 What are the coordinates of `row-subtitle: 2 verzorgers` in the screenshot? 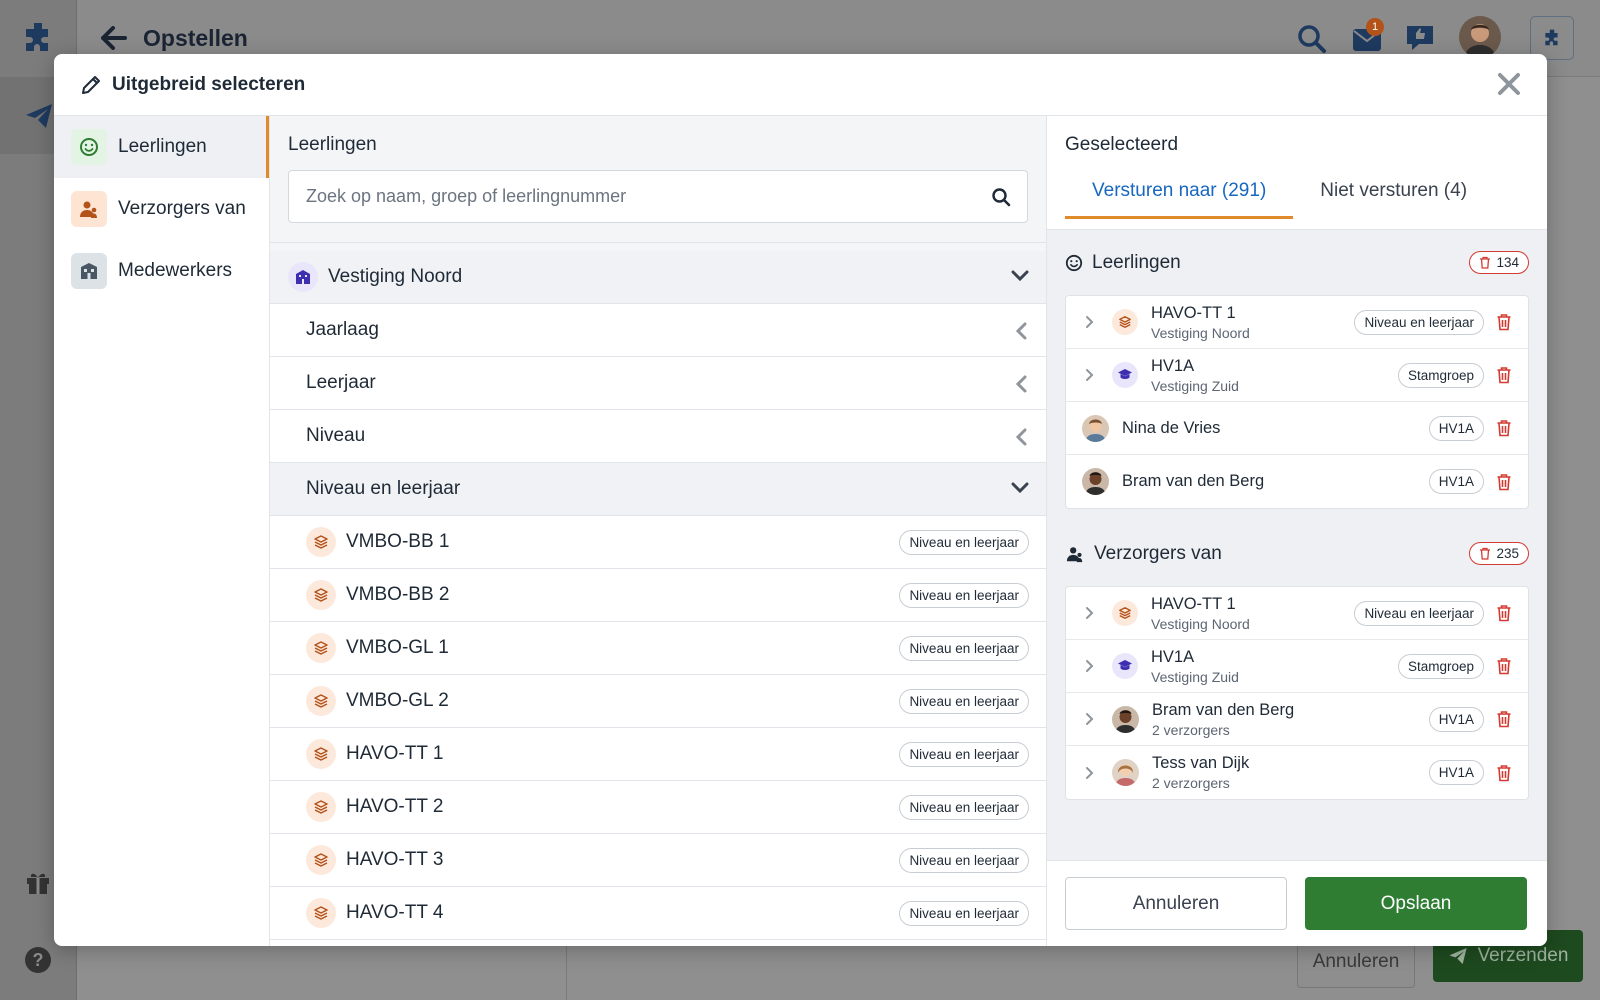 It's located at (1191, 729).